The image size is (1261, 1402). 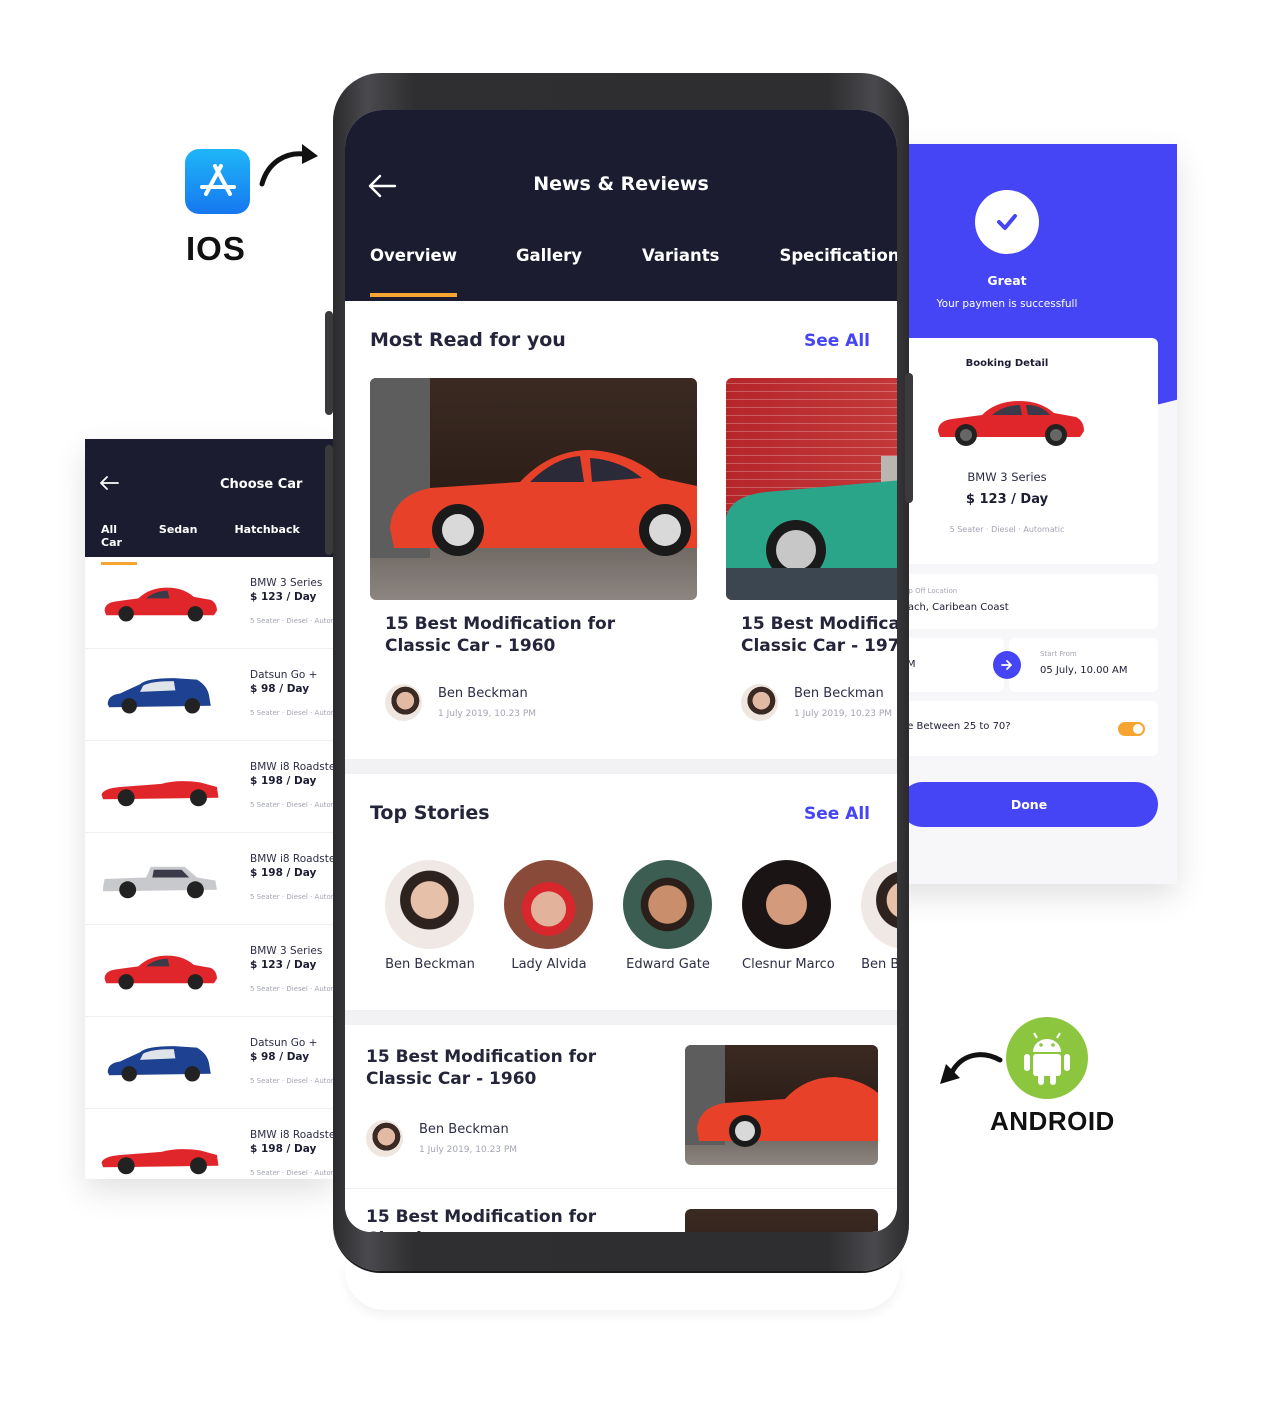 What do you see at coordinates (621, 184) in the screenshot?
I see `page-title: News & Reviews` at bounding box center [621, 184].